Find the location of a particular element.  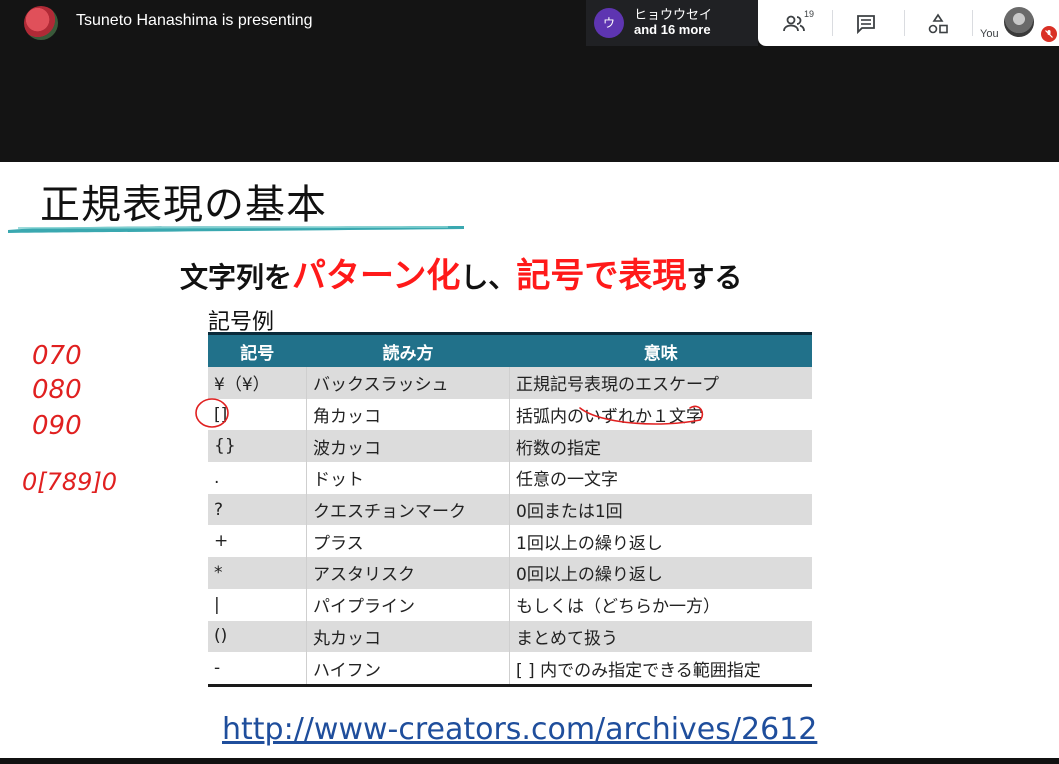

table-row: - ハイフン[ ] 内でのみ指定できる範囲指定 is located at coordinates (510, 669).